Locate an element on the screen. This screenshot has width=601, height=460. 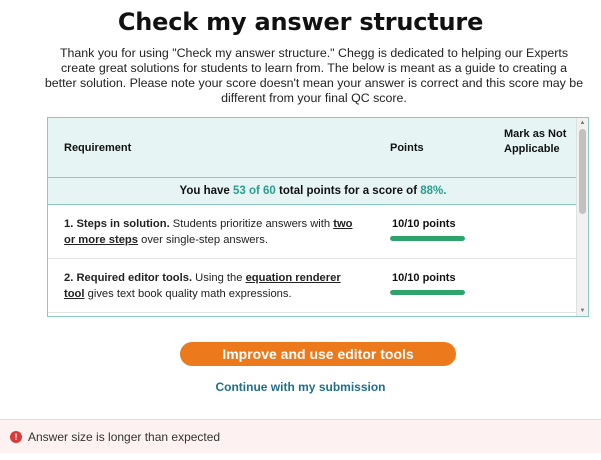
table-scrollbar: ▲ ▼ is located at coordinates (582, 217).